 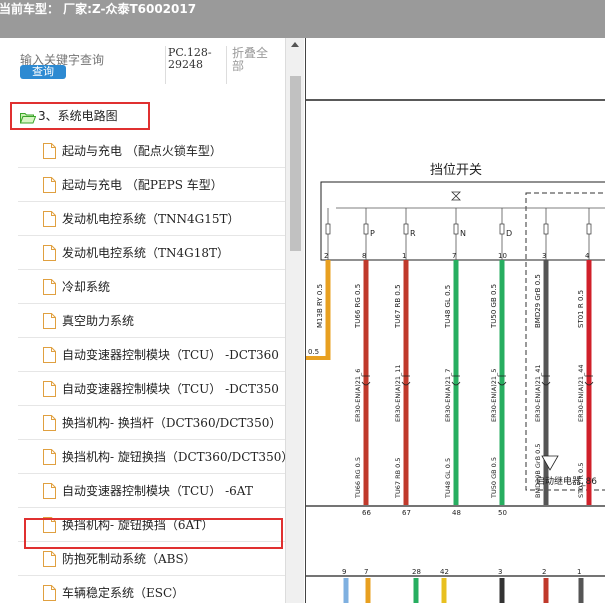 What do you see at coordinates (344, 572) in the screenshot?
I see `pin-number: 9` at bounding box center [344, 572].